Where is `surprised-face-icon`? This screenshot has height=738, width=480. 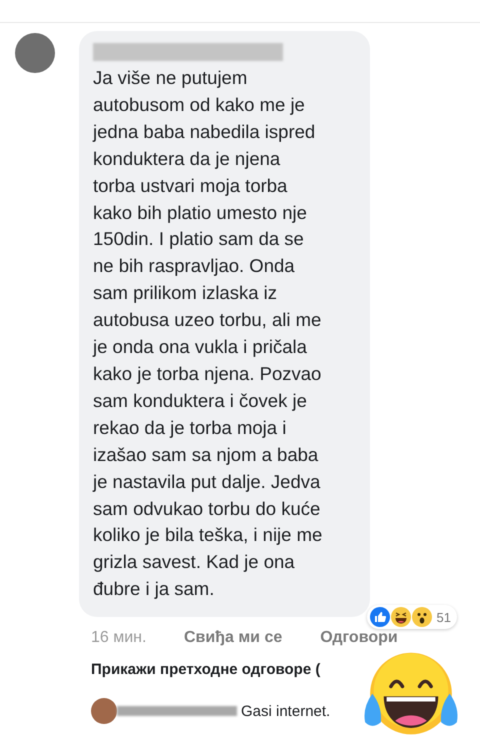
surprised-face-icon is located at coordinates (422, 617).